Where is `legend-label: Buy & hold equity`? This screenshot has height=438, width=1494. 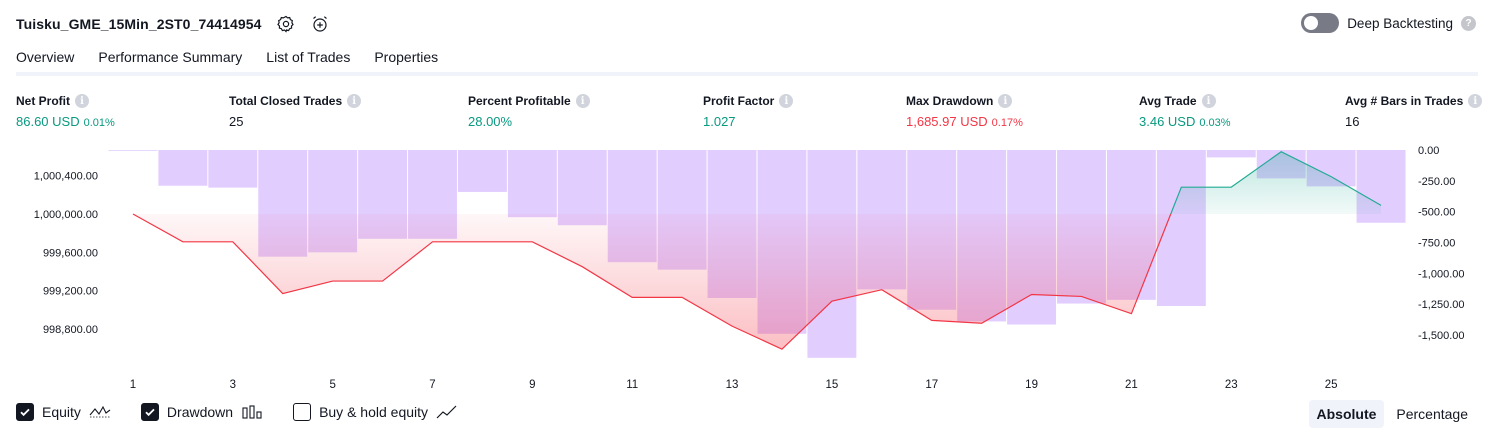 legend-label: Buy & hold equity is located at coordinates (374, 412).